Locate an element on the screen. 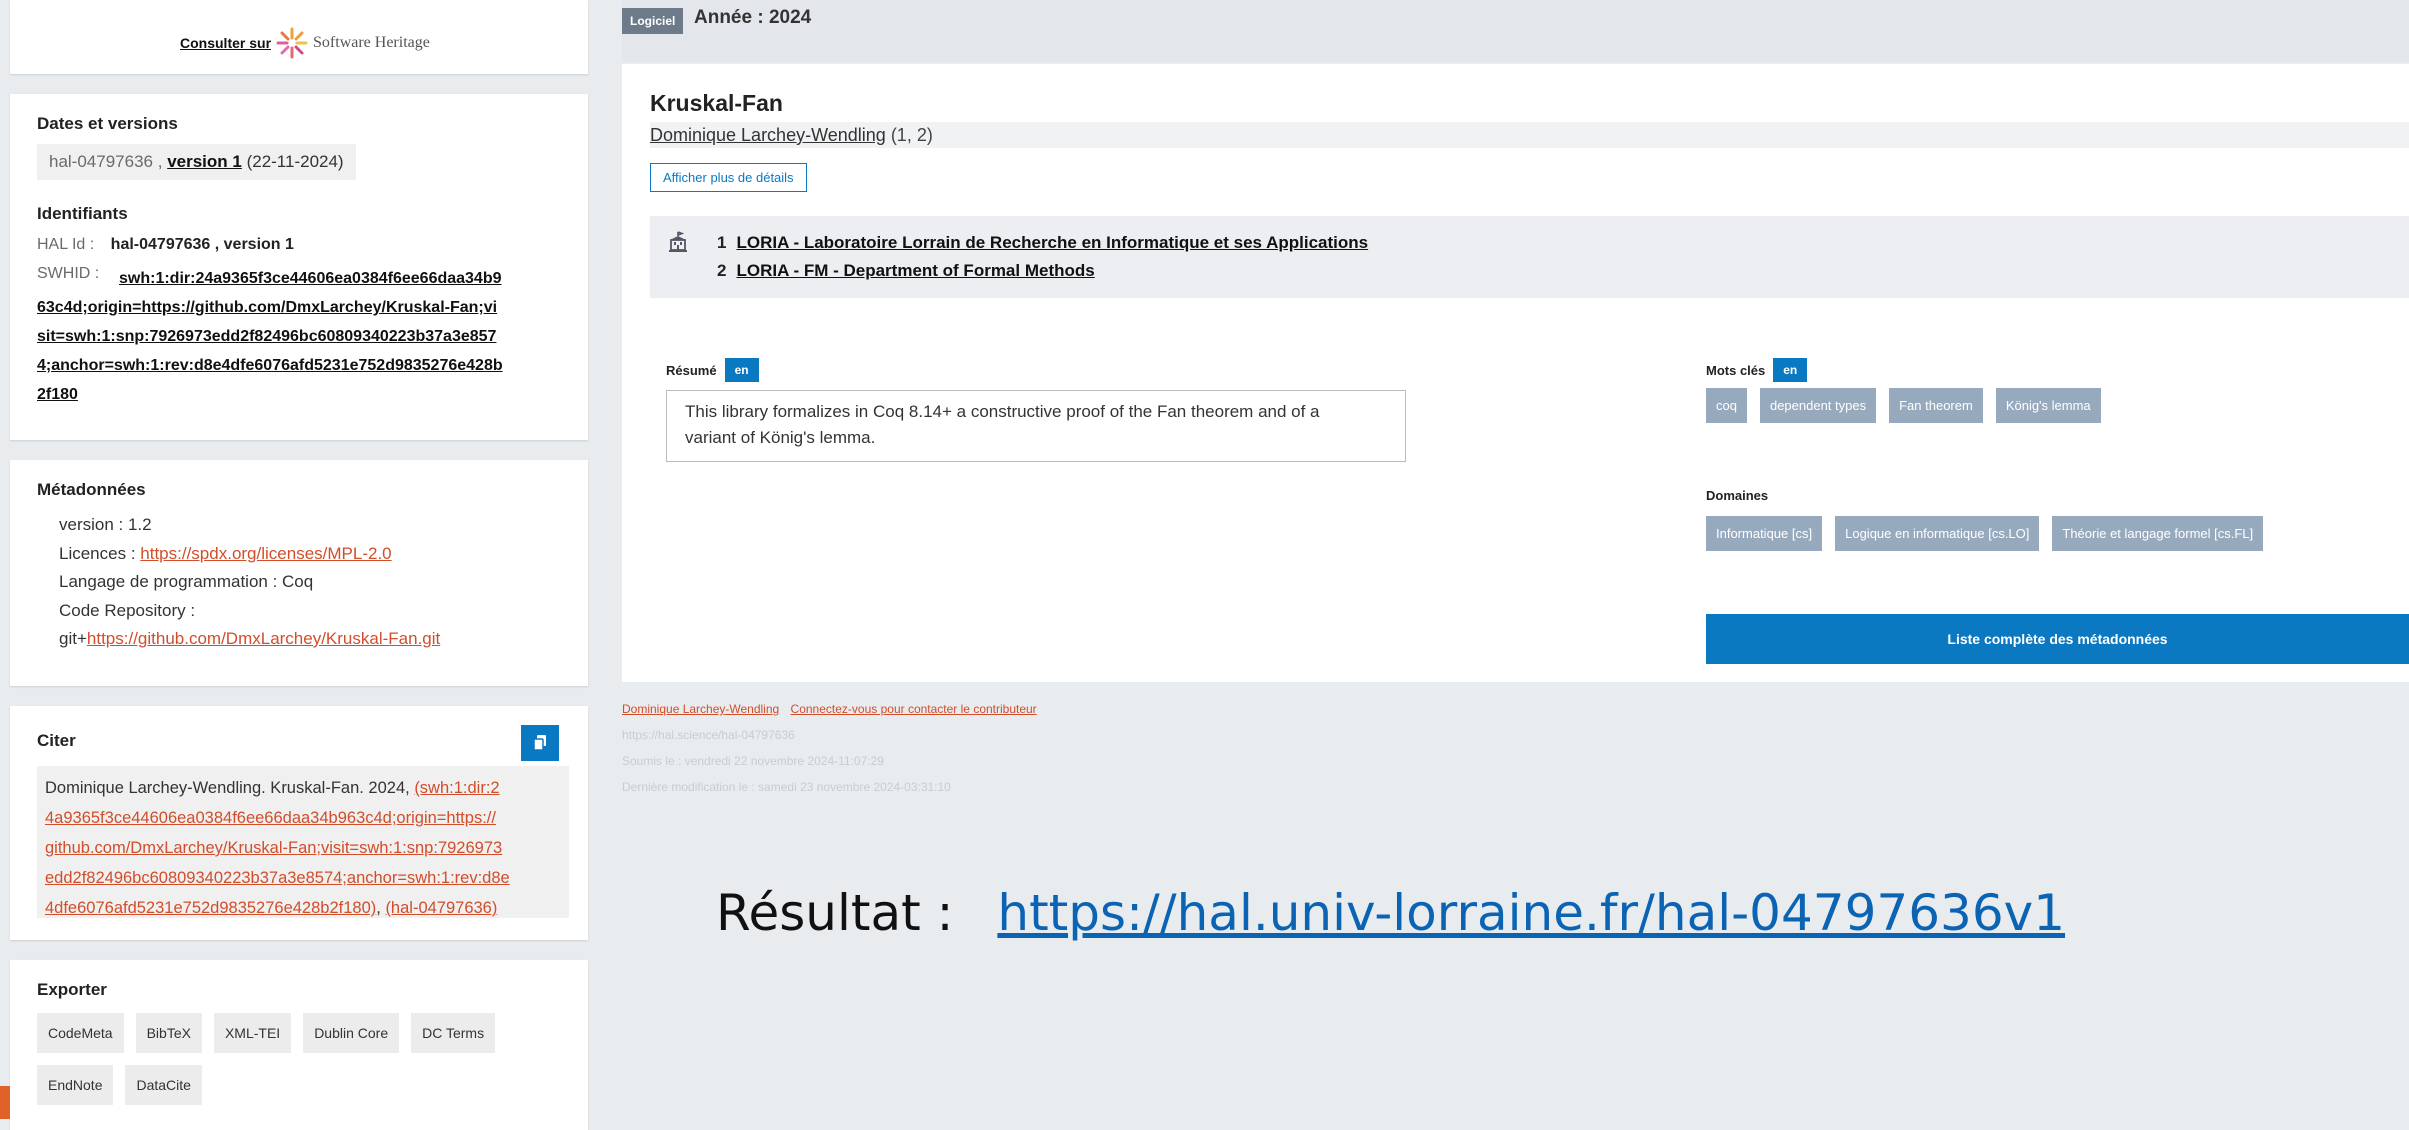 This screenshot has width=2409, height=1130. identifiers-title: Identifiants is located at coordinates (82, 213).